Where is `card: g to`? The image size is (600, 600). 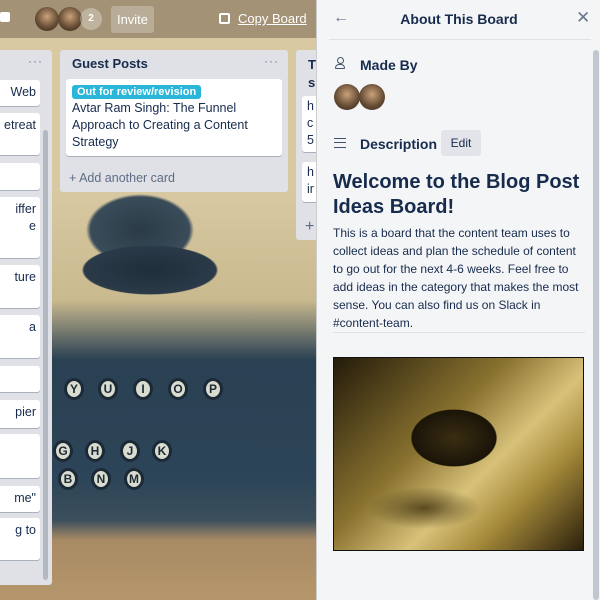 card: g to is located at coordinates (20, 539).